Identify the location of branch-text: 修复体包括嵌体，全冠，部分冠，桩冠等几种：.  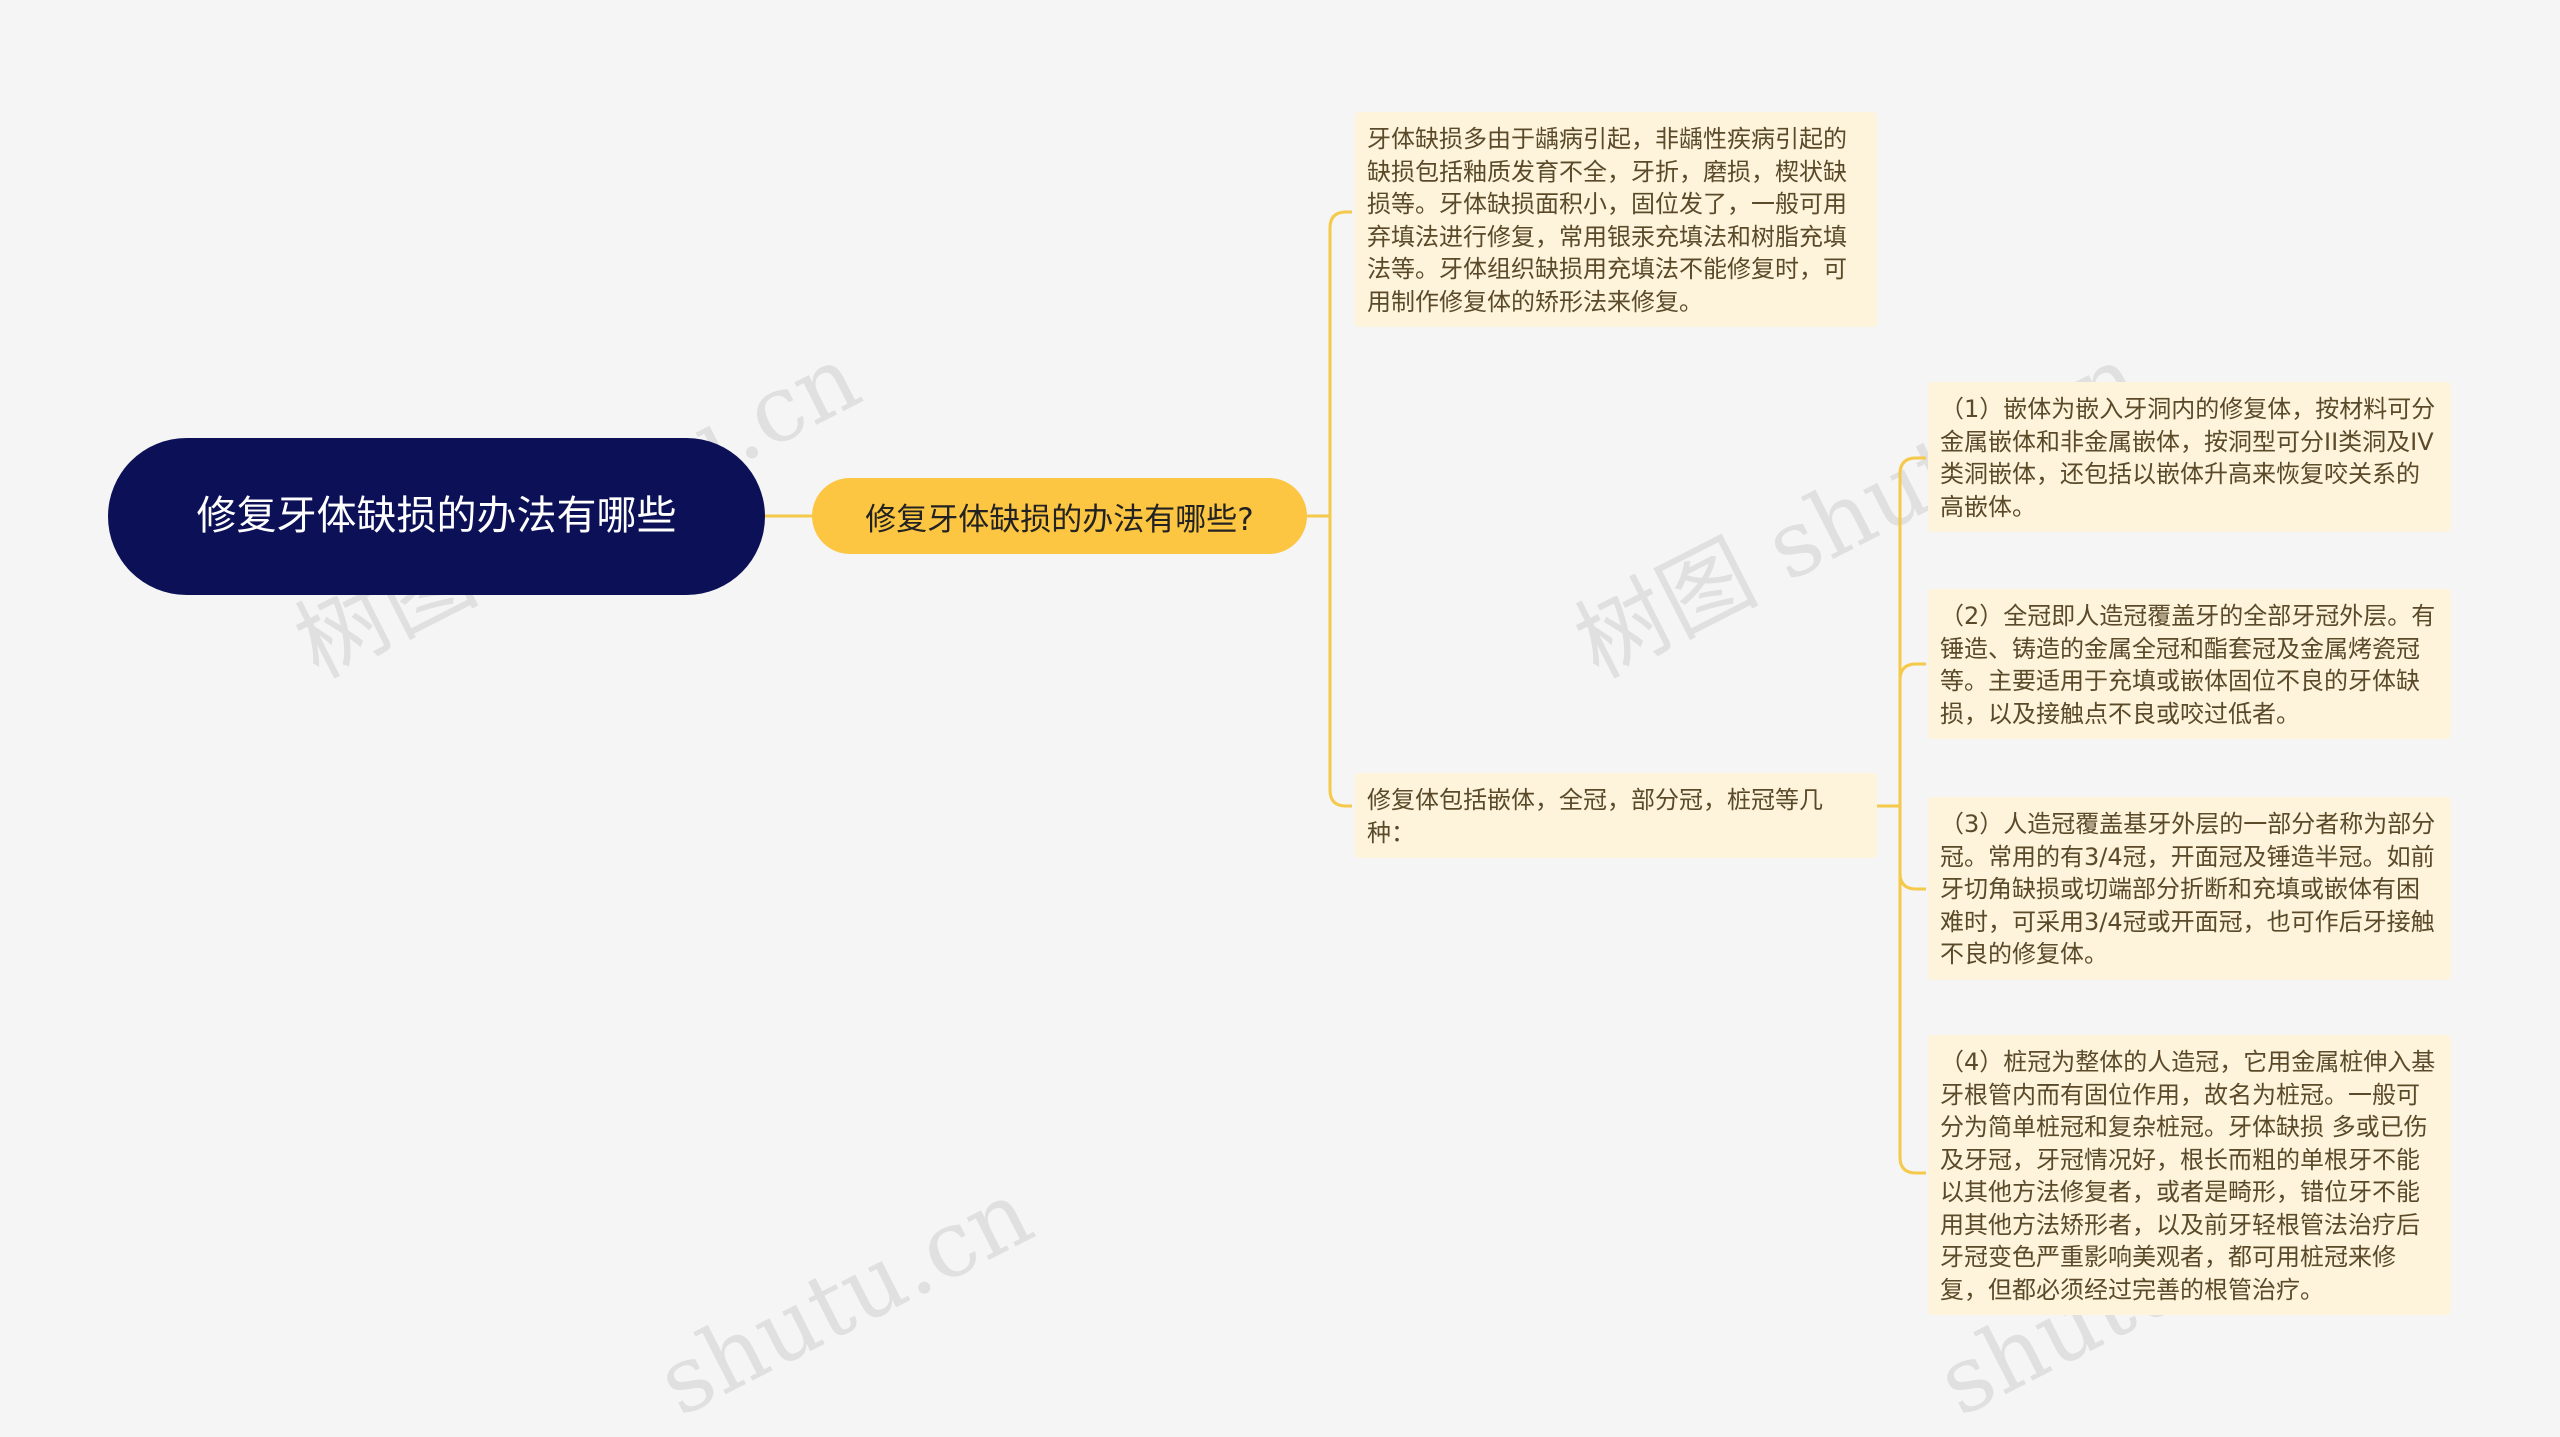
(1595, 816).